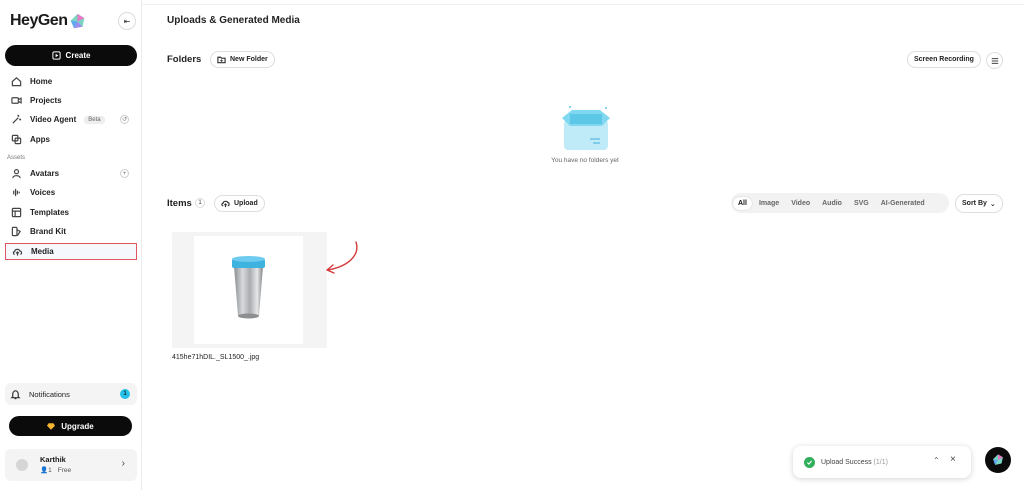 This screenshot has height=490, width=1024. Describe the element at coordinates (56, 55) in the screenshot. I see `create-icon` at that location.